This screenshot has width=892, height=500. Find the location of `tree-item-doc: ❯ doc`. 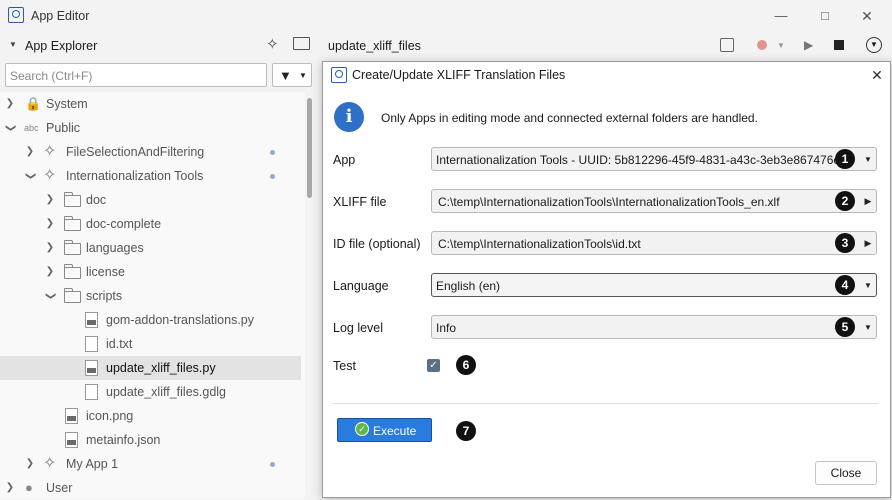

tree-item-doc: ❯ doc is located at coordinates (150, 200).